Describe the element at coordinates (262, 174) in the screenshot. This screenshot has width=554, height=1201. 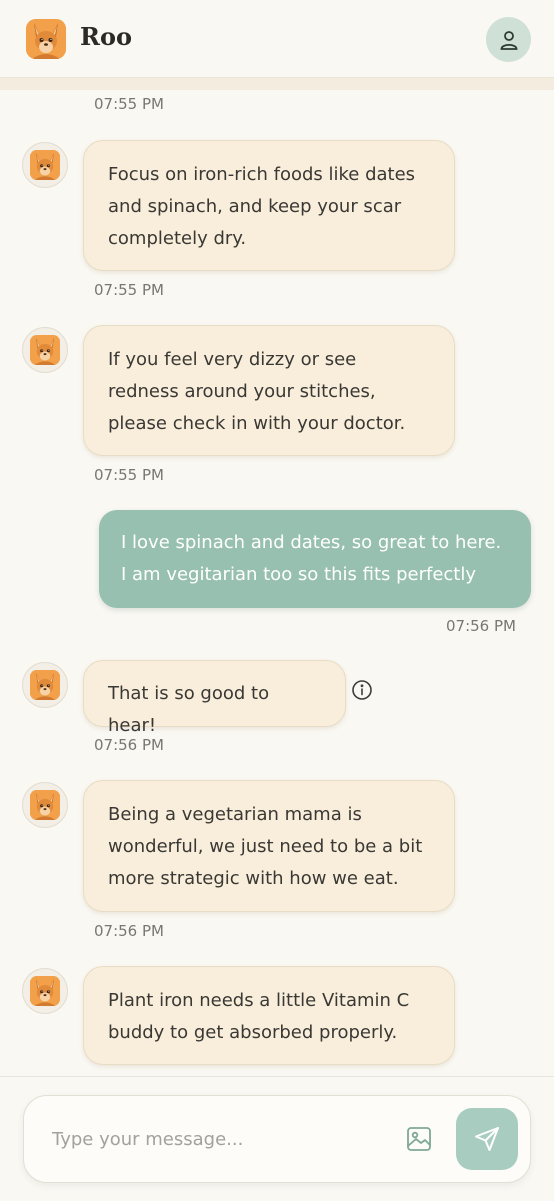
I see `message-line: Focus on iron-rich foods like dates` at that location.